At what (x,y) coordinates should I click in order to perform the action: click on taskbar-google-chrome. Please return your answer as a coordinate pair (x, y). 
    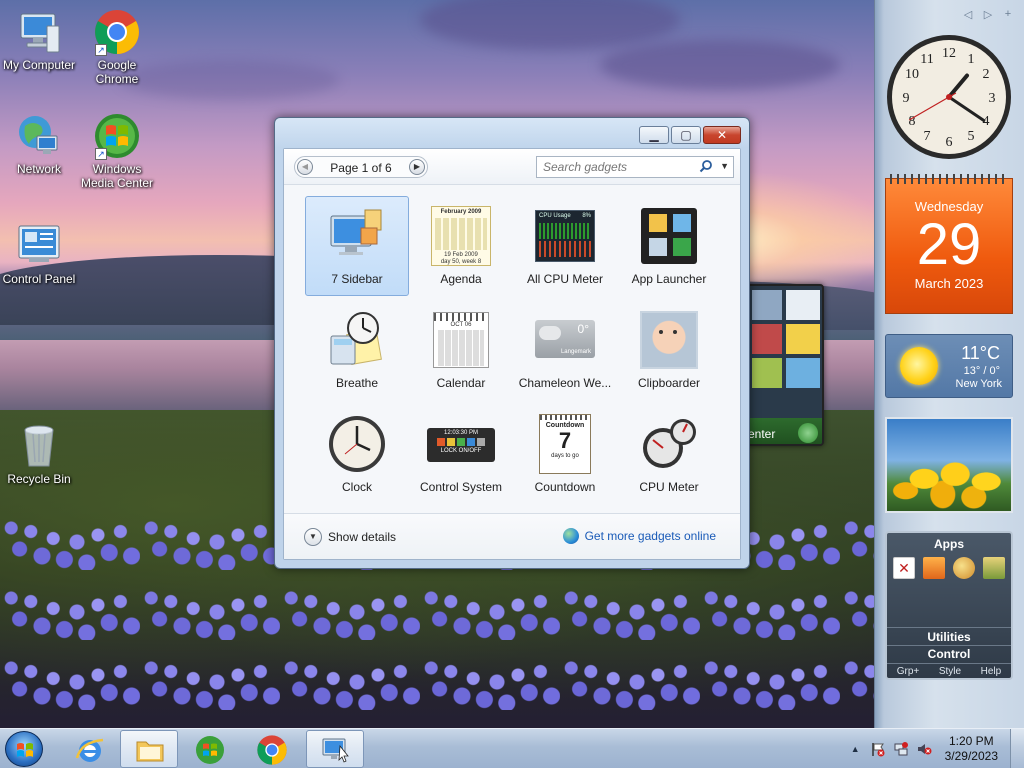
    Looking at the image, I should click on (271, 749).